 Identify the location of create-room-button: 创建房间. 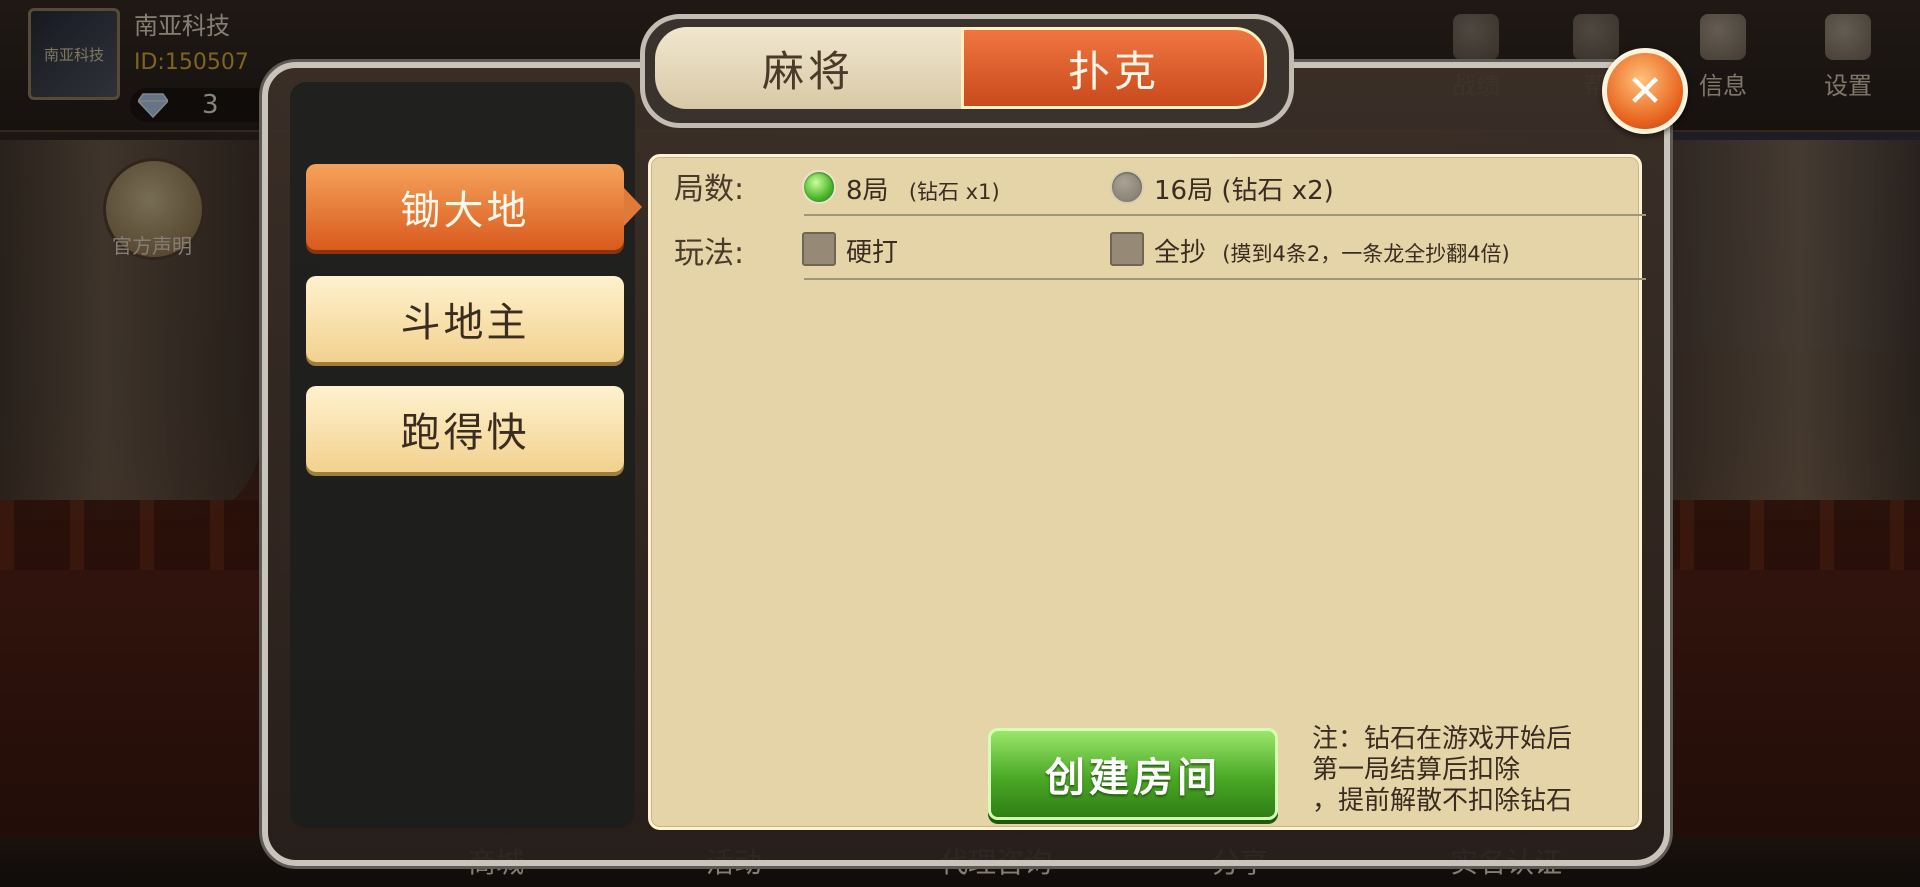
(1133, 774).